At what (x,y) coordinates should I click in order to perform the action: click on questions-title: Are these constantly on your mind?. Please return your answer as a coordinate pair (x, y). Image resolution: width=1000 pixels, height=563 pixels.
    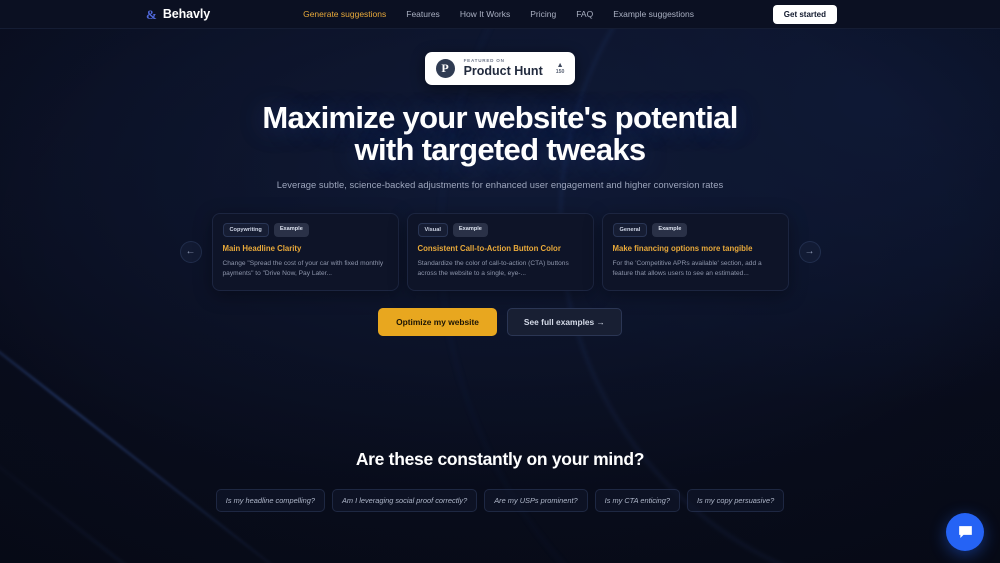
    Looking at the image, I should click on (500, 459).